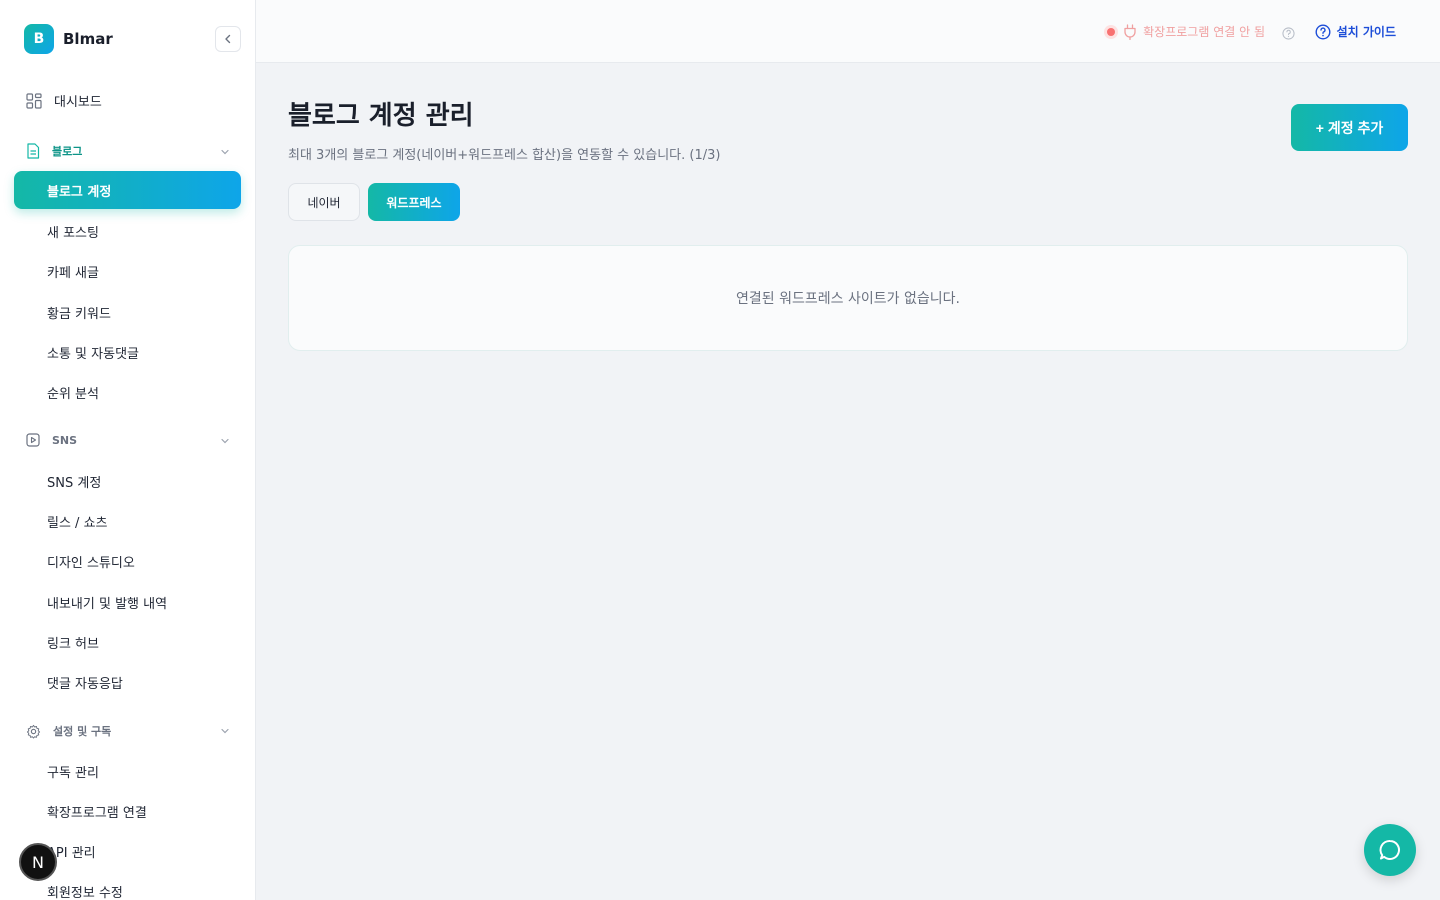 The height and width of the screenshot is (900, 1440). I want to click on sidebar-item-design-studio: 디자인 스튜디오, so click(91, 561).